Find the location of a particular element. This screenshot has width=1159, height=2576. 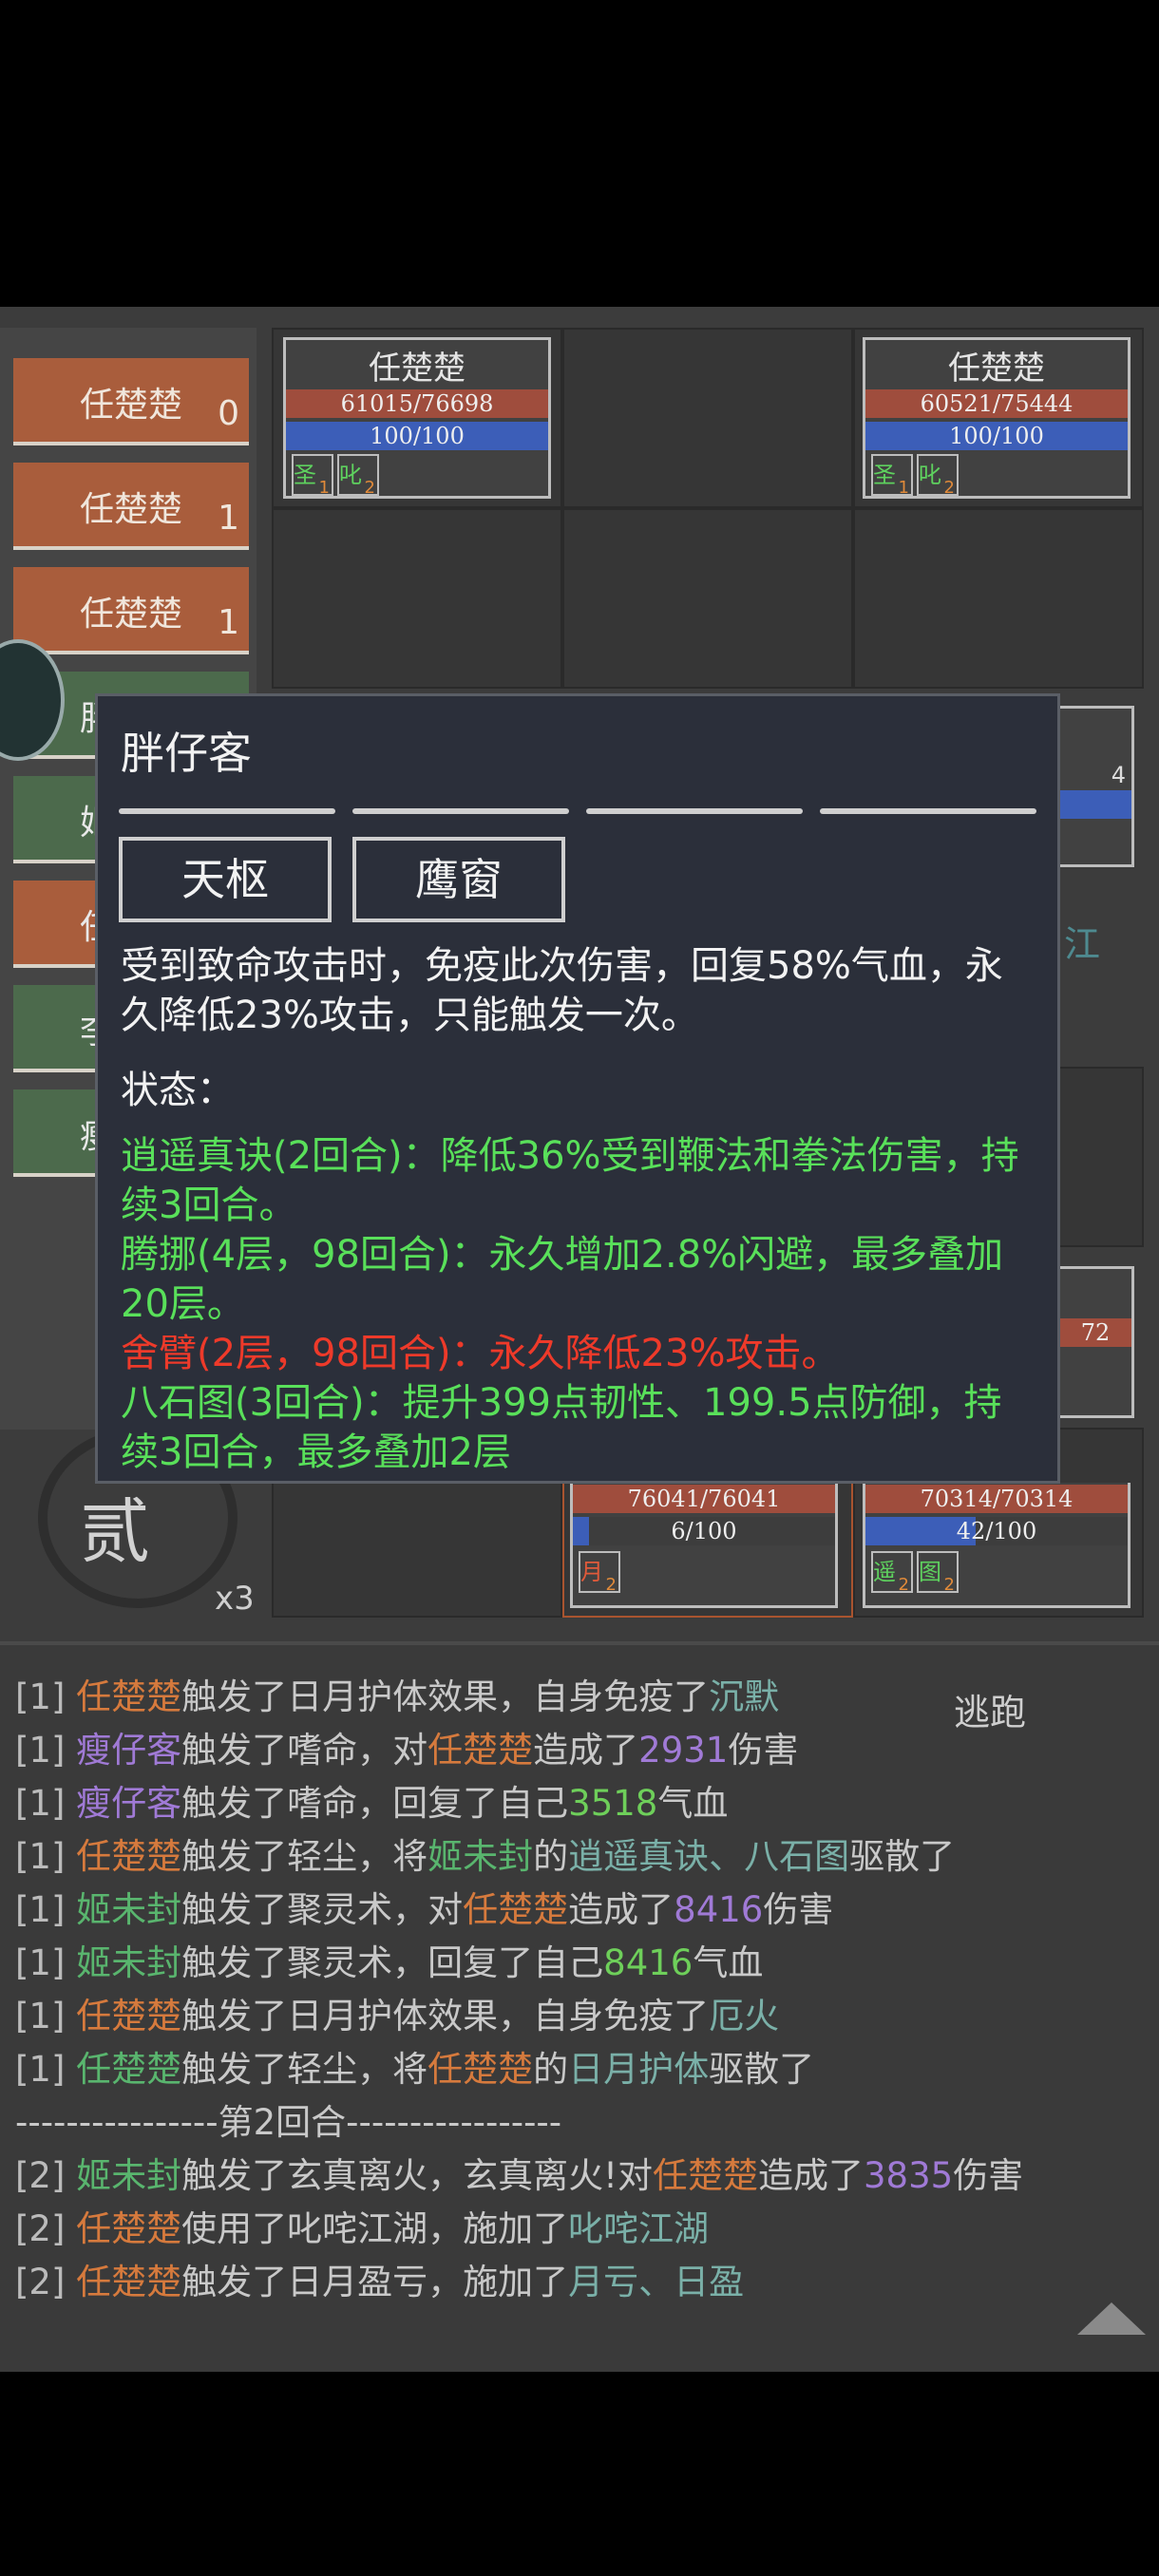

hp-bar: 61015/76698 is located at coordinates (417, 403).